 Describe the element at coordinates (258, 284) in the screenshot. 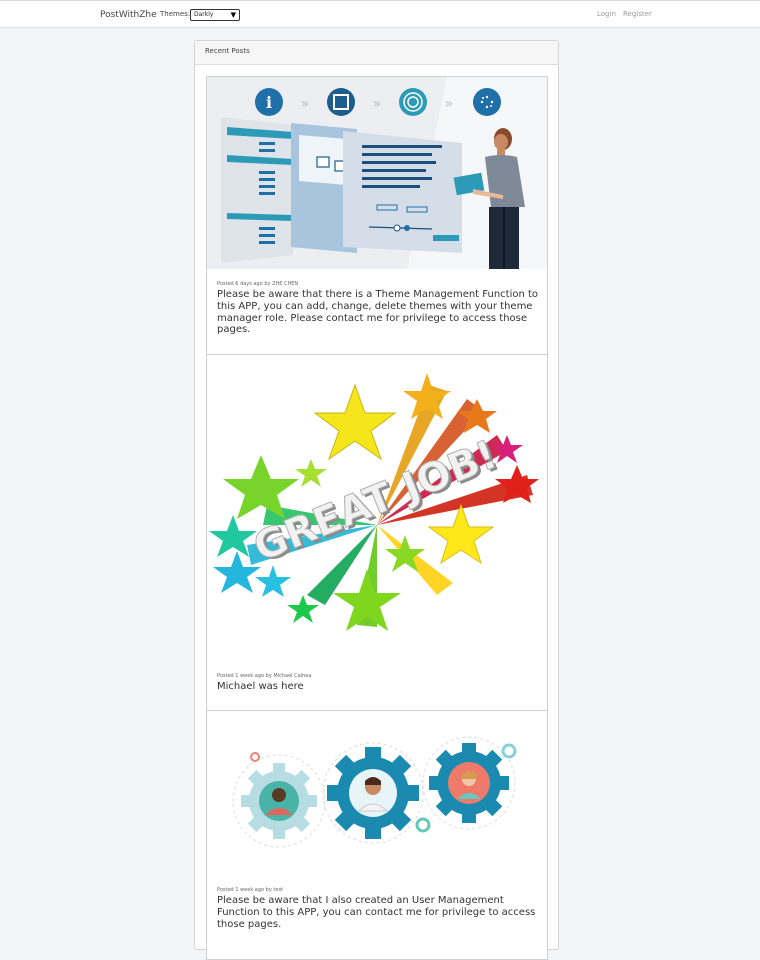

I see `post-meta: Posted 6 days ago by ZHE CHEN` at that location.